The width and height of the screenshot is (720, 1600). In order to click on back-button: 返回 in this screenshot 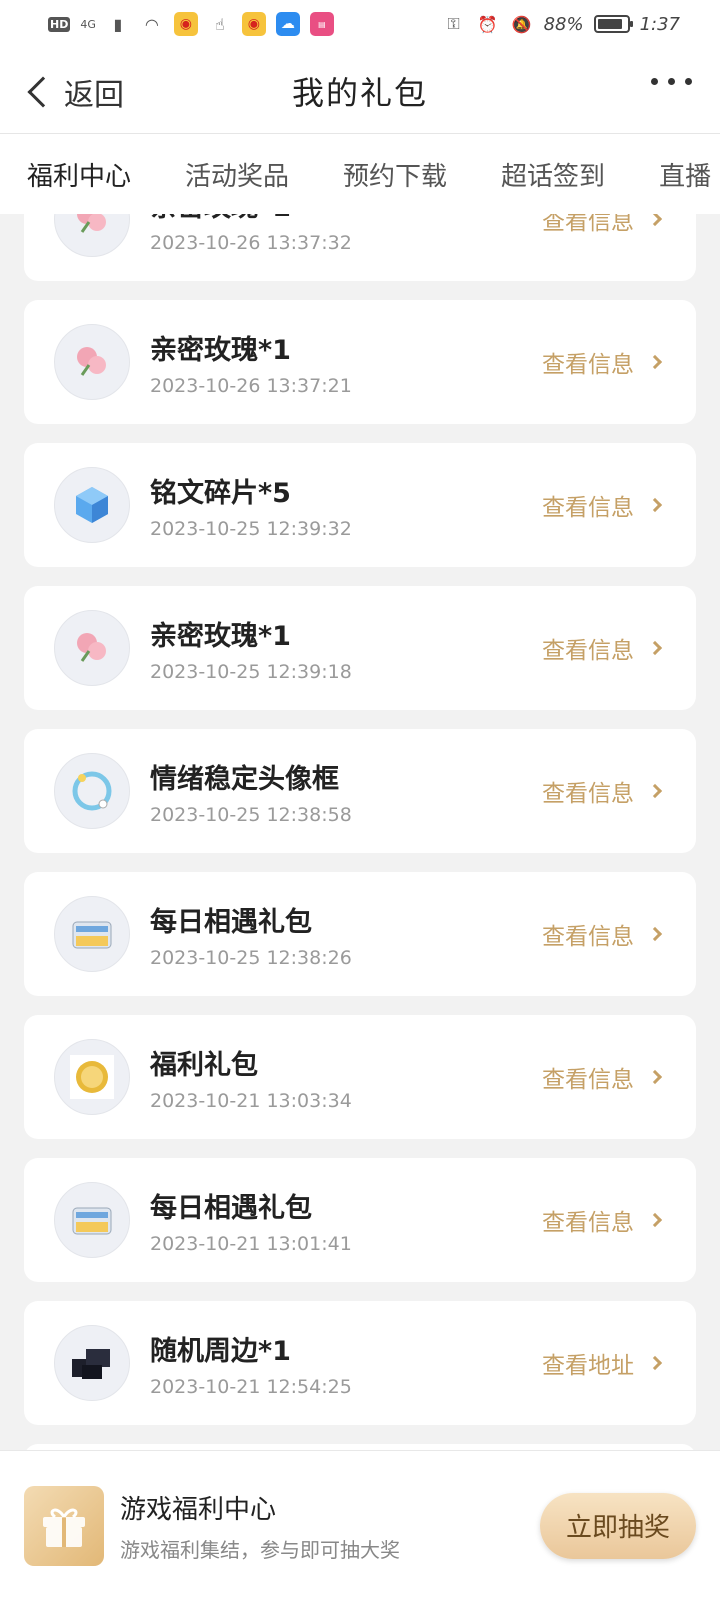, I will do `click(73, 92)`.